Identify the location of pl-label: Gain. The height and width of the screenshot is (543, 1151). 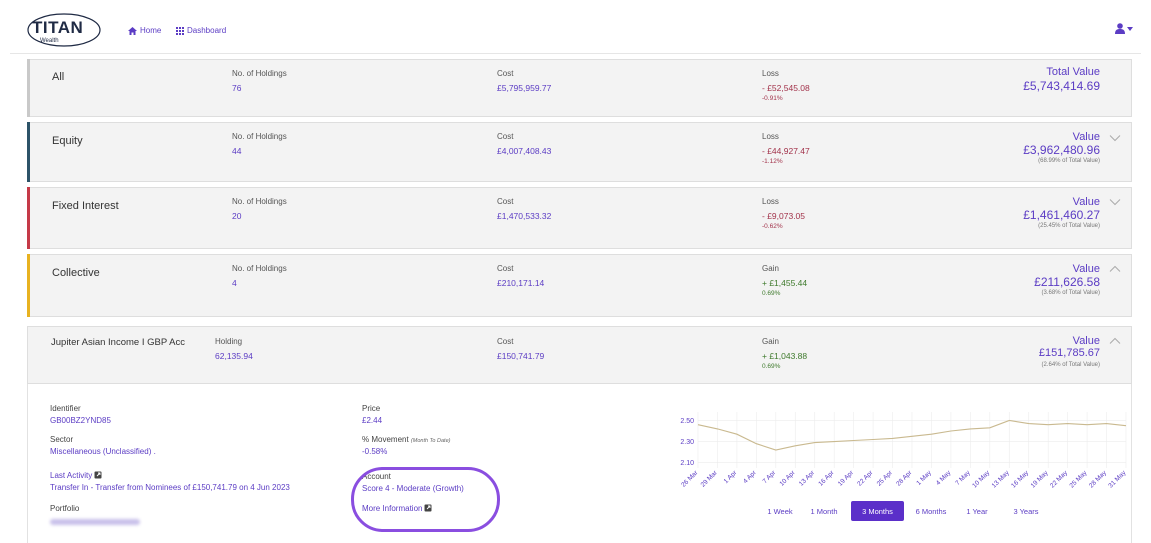
(770, 268).